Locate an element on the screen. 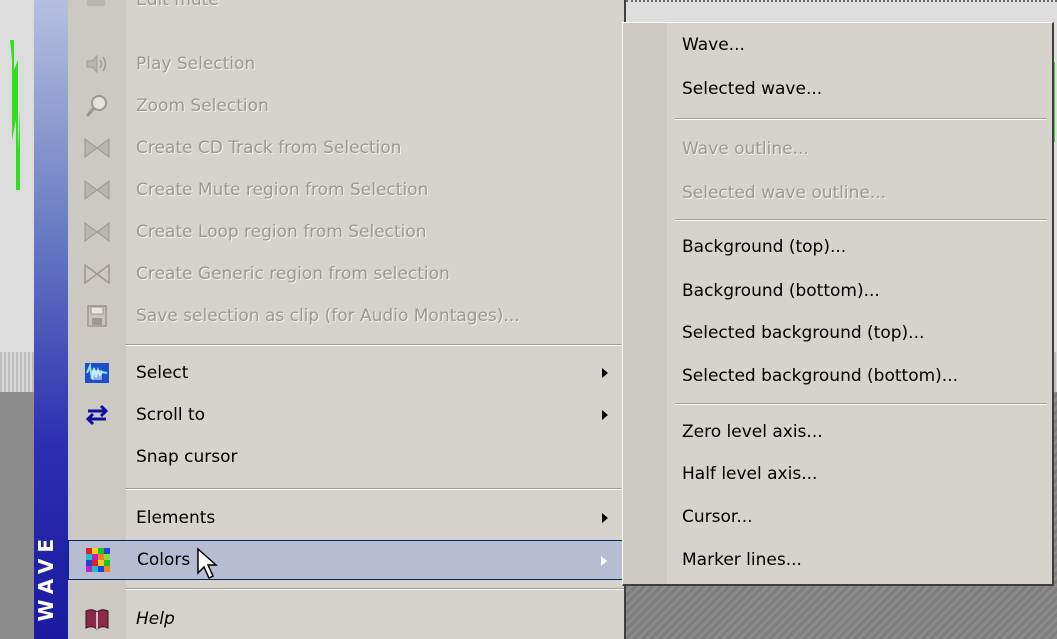 The width and height of the screenshot is (1057, 639). menu-item-label: Create Loop region from Selection is located at coordinates (281, 232).